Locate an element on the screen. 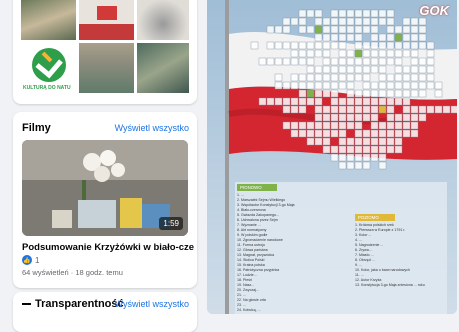  video-likes: 👍 1 is located at coordinates (30, 260).